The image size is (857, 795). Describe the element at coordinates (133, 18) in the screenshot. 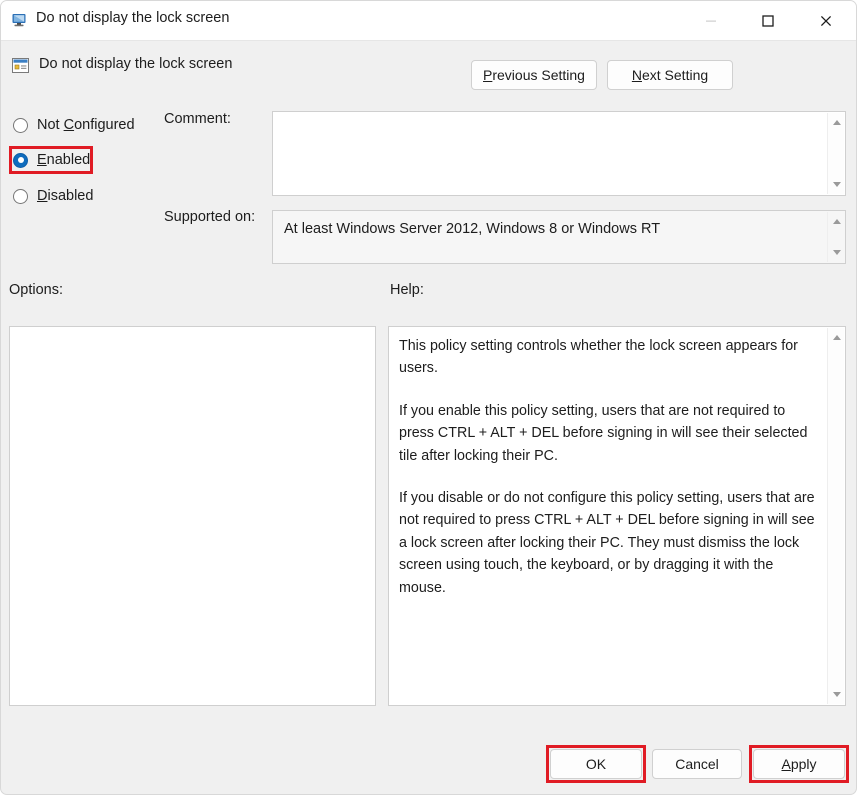

I see `window-title: Do not display the lock screen` at that location.